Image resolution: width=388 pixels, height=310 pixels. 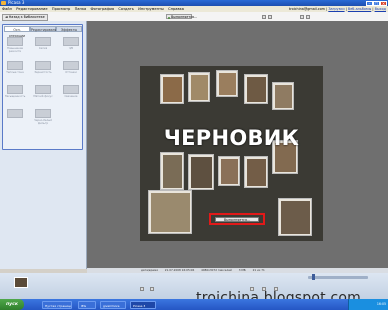 What do you see at coordinates (43, 72) in the screenshot?
I see `effect-film-grain-label: Зернистость` at bounding box center [43, 72].